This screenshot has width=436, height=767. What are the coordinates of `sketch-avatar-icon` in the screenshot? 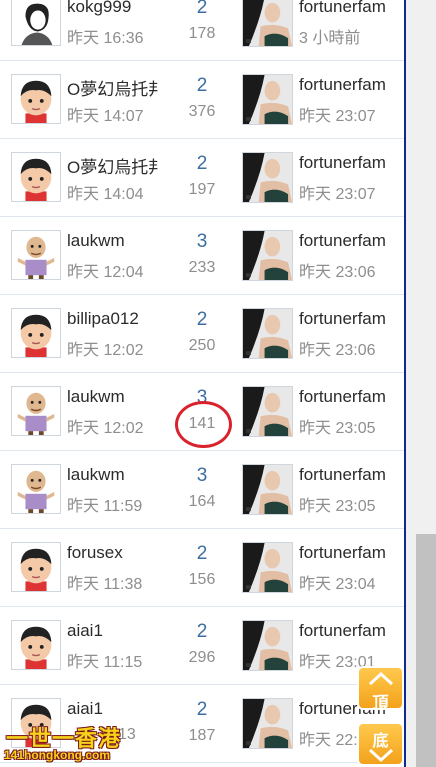 It's located at (36, 23).